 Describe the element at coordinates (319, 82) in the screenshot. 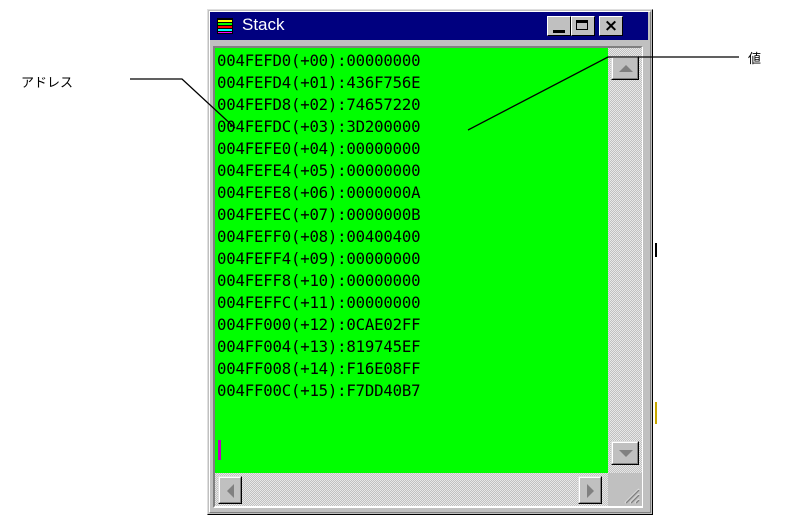

I see `stack-line: 004FEFD4(+01):436F756E` at that location.